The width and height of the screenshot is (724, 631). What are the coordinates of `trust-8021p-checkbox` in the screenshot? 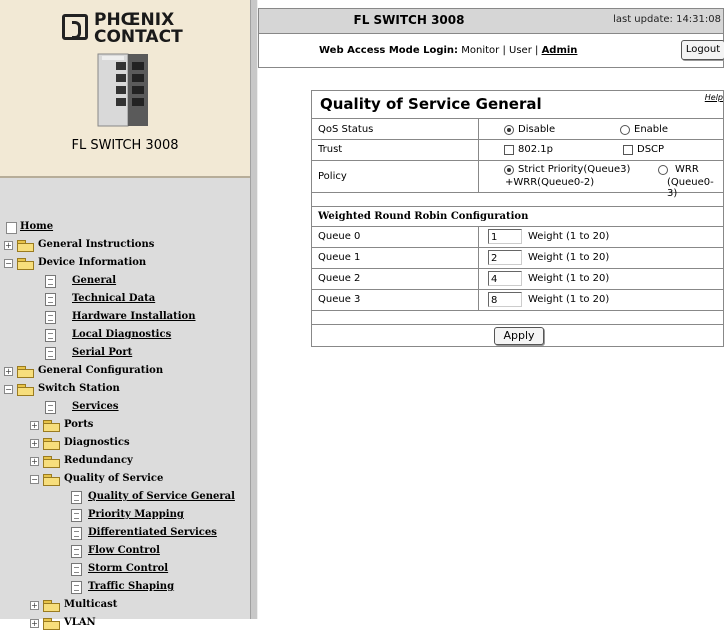 It's located at (509, 150).